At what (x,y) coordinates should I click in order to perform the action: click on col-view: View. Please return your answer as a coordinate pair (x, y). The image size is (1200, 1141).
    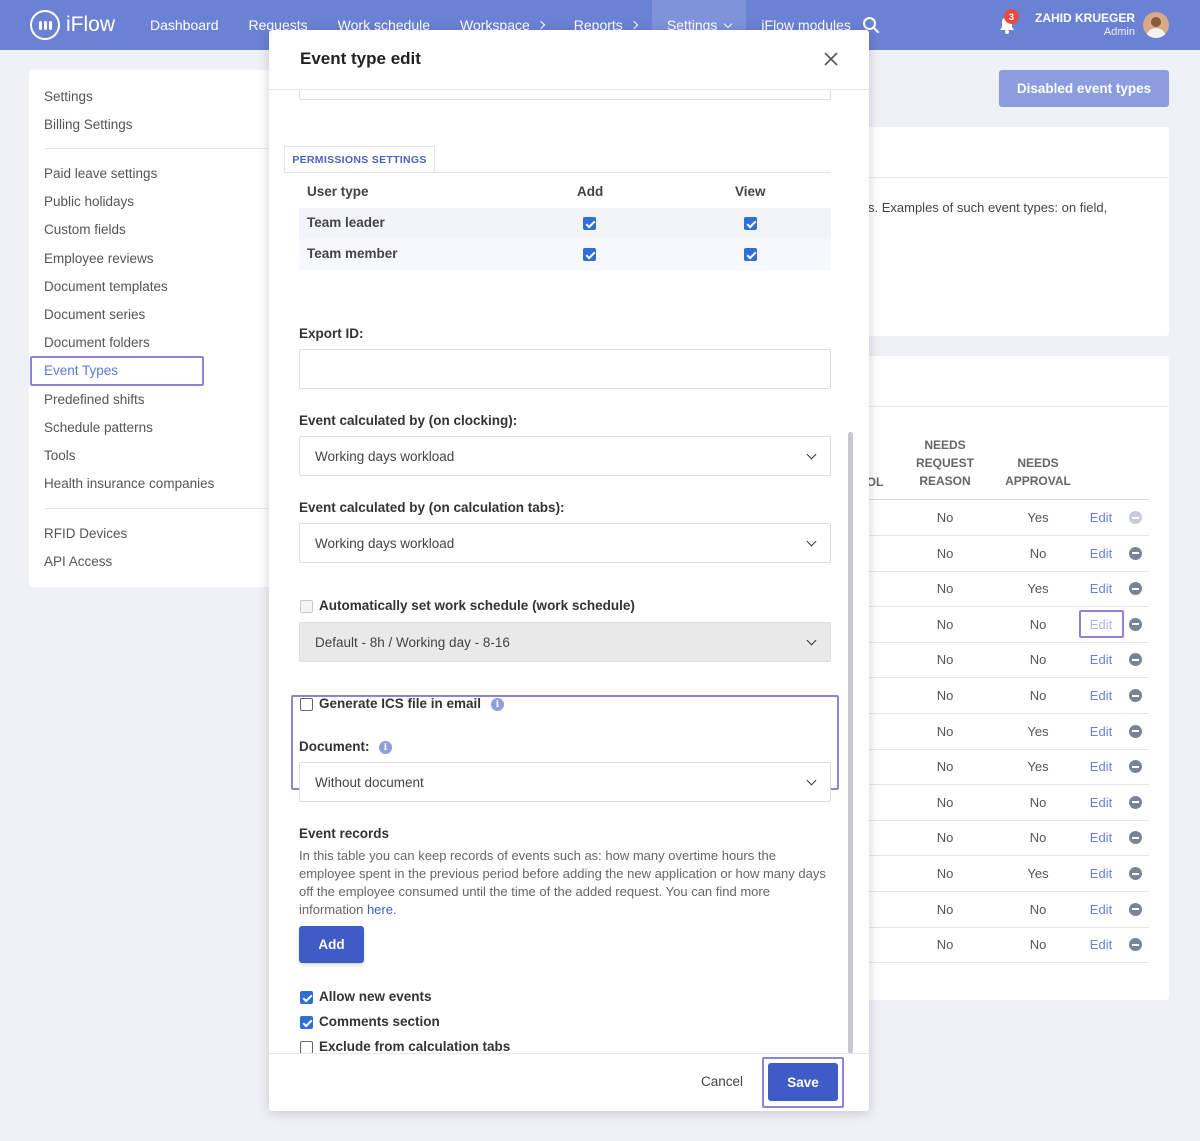
    Looking at the image, I should click on (750, 191).